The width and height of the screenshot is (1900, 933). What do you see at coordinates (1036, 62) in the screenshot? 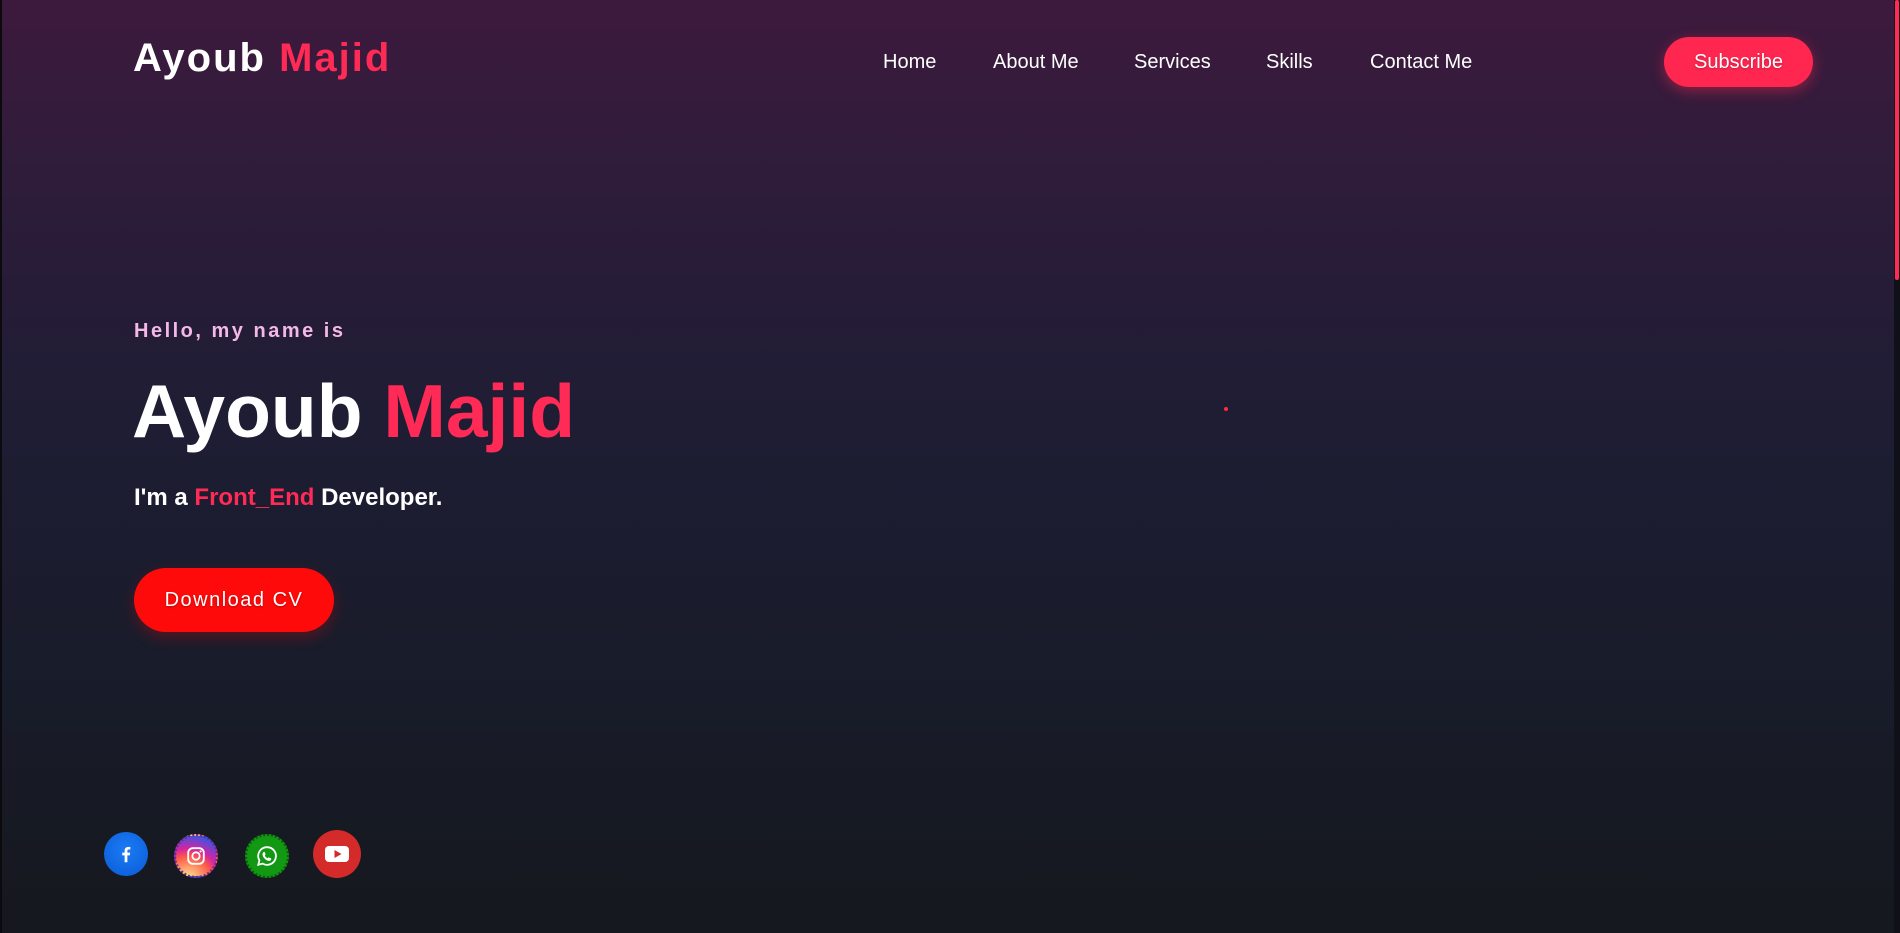
I see `nav-about-me: About Me` at bounding box center [1036, 62].